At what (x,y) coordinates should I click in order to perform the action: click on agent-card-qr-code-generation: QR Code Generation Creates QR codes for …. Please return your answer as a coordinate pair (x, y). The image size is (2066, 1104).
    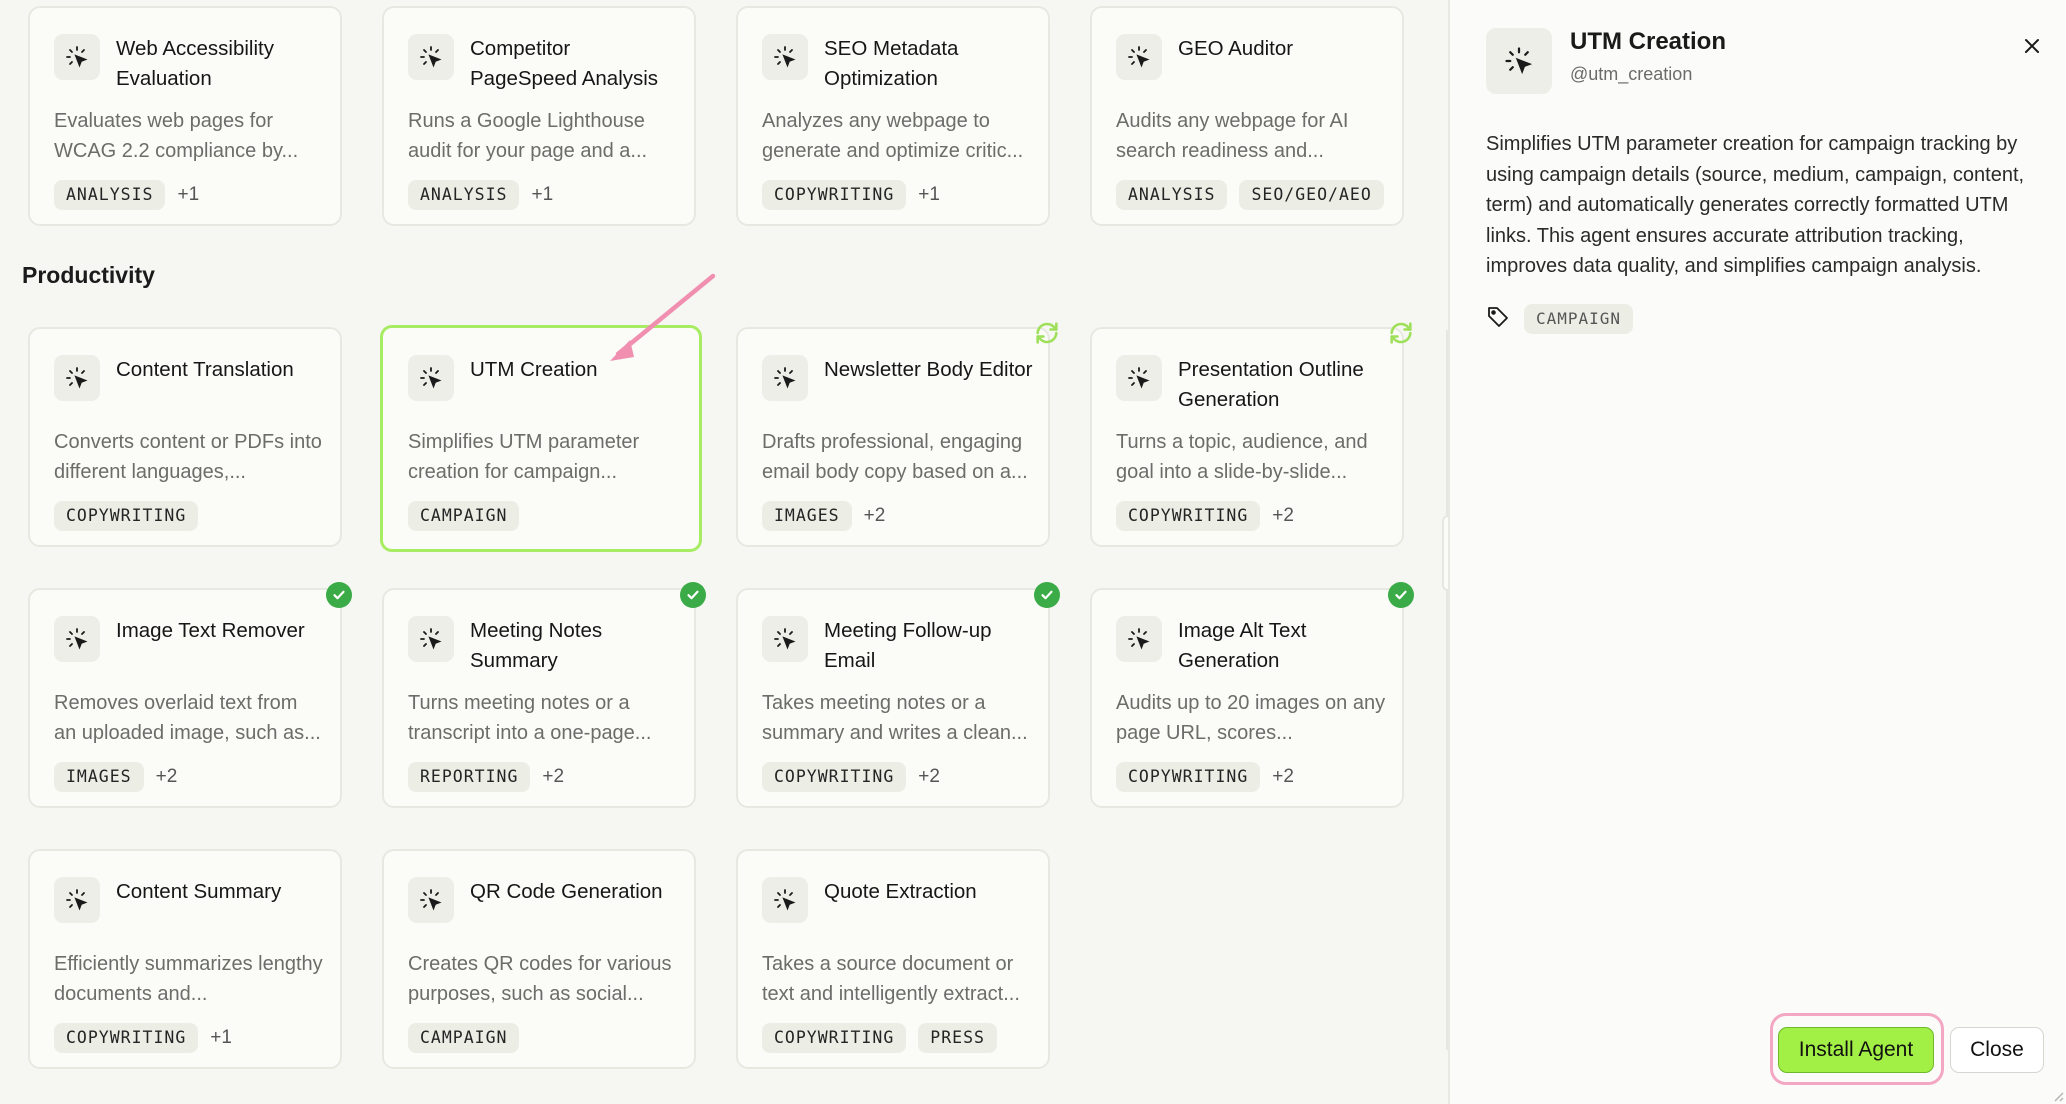
    Looking at the image, I should click on (539, 959).